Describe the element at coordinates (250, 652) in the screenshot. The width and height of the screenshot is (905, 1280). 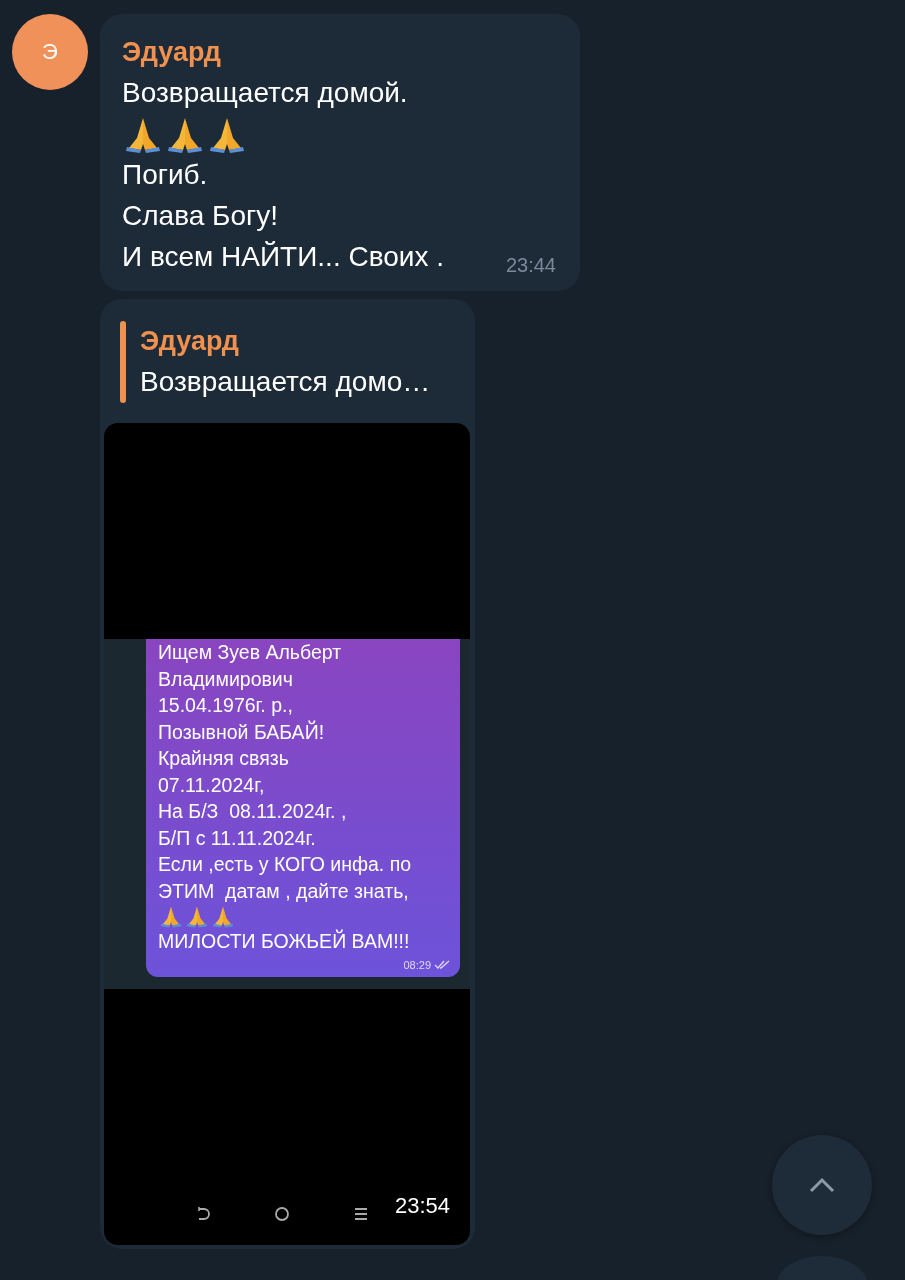
I see `message-line: Ищем Зуев Альберт` at that location.